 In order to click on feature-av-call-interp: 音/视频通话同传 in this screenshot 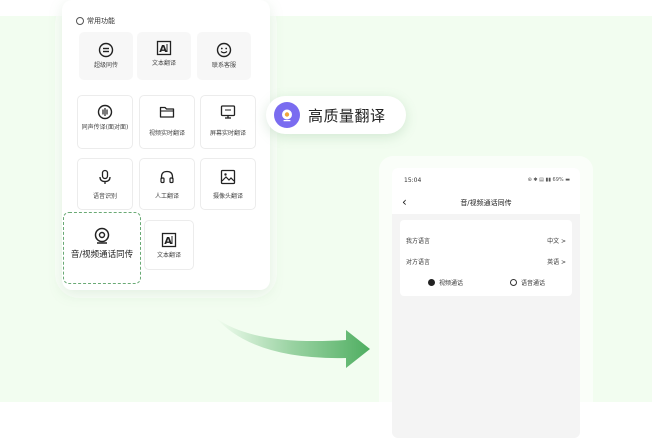, I will do `click(102, 248)`.